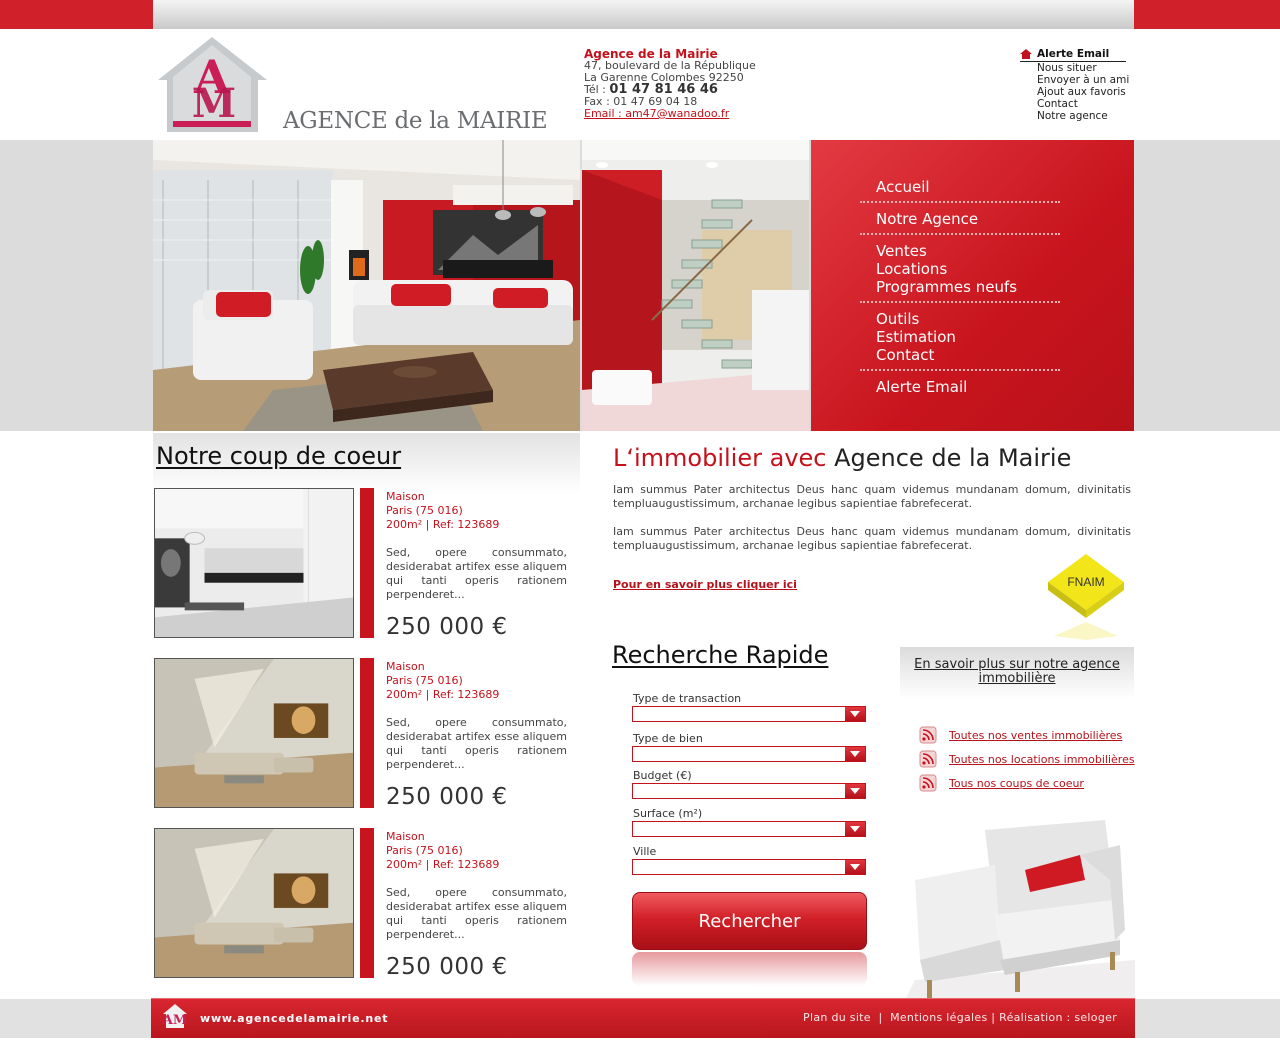 This screenshot has height=1050, width=1280. Describe the element at coordinates (749, 867) in the screenshot. I see `city-select` at that location.